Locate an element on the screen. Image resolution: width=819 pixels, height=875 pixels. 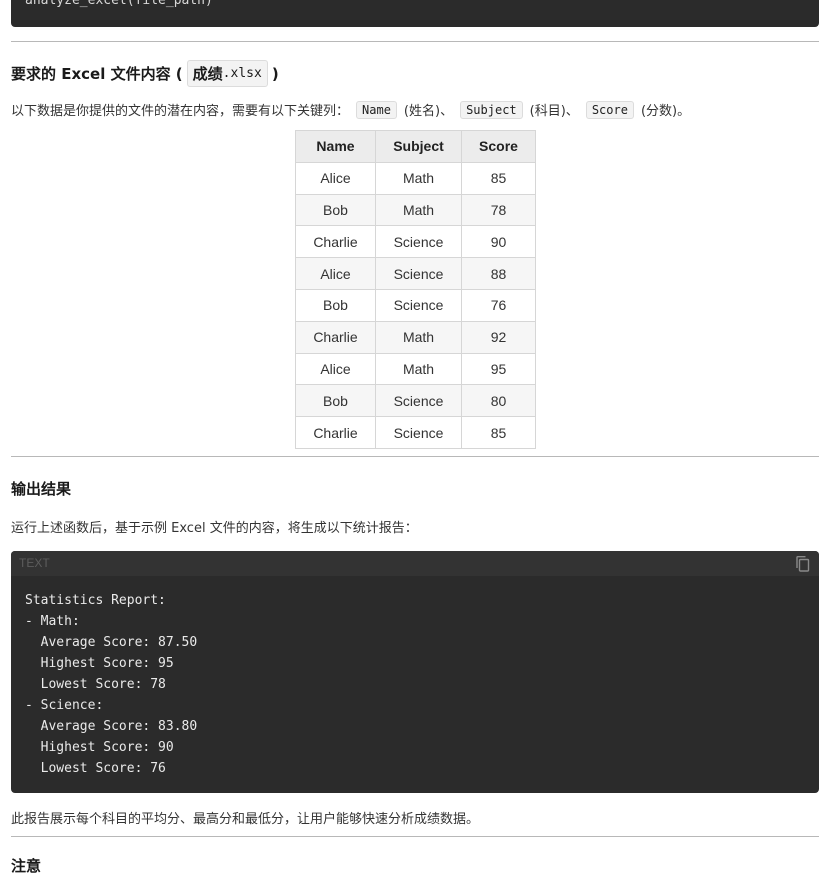
column-header: Score is located at coordinates (498, 146).